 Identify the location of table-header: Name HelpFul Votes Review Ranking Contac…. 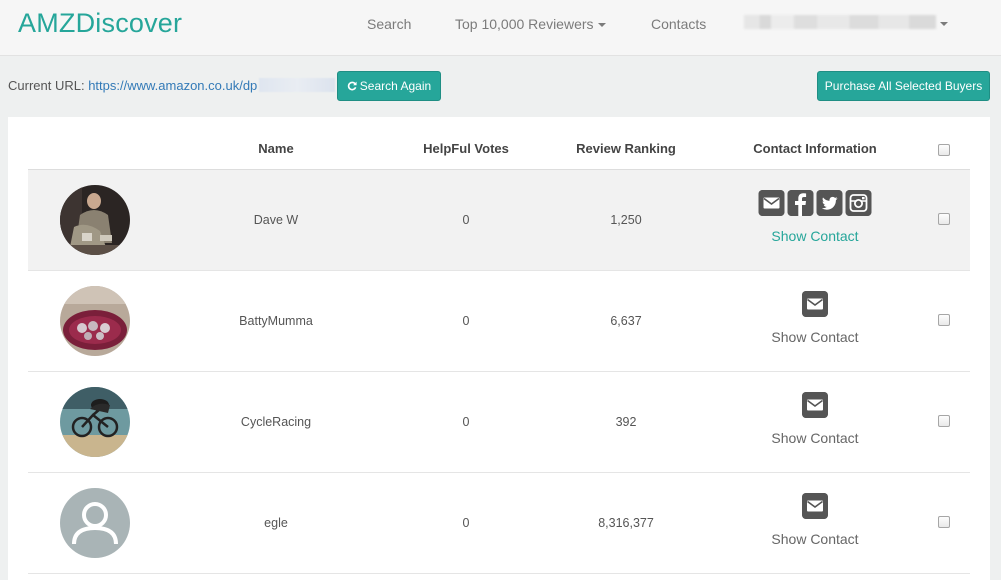
(499, 143).